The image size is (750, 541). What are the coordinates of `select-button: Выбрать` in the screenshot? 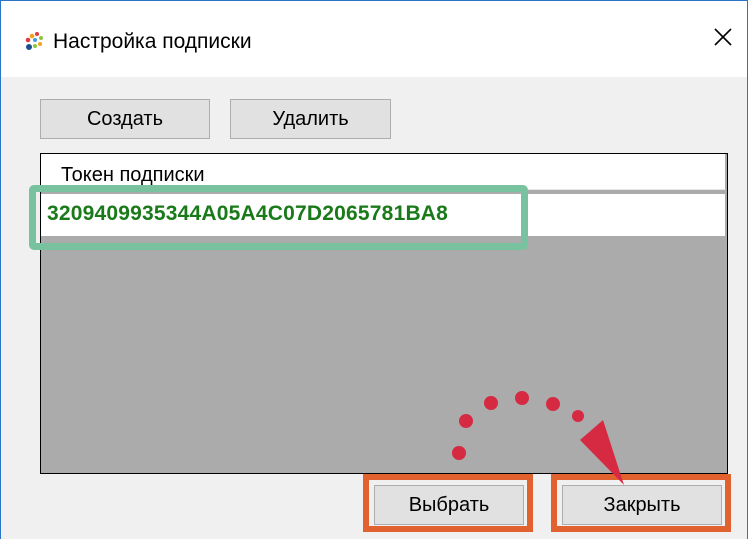 It's located at (449, 505).